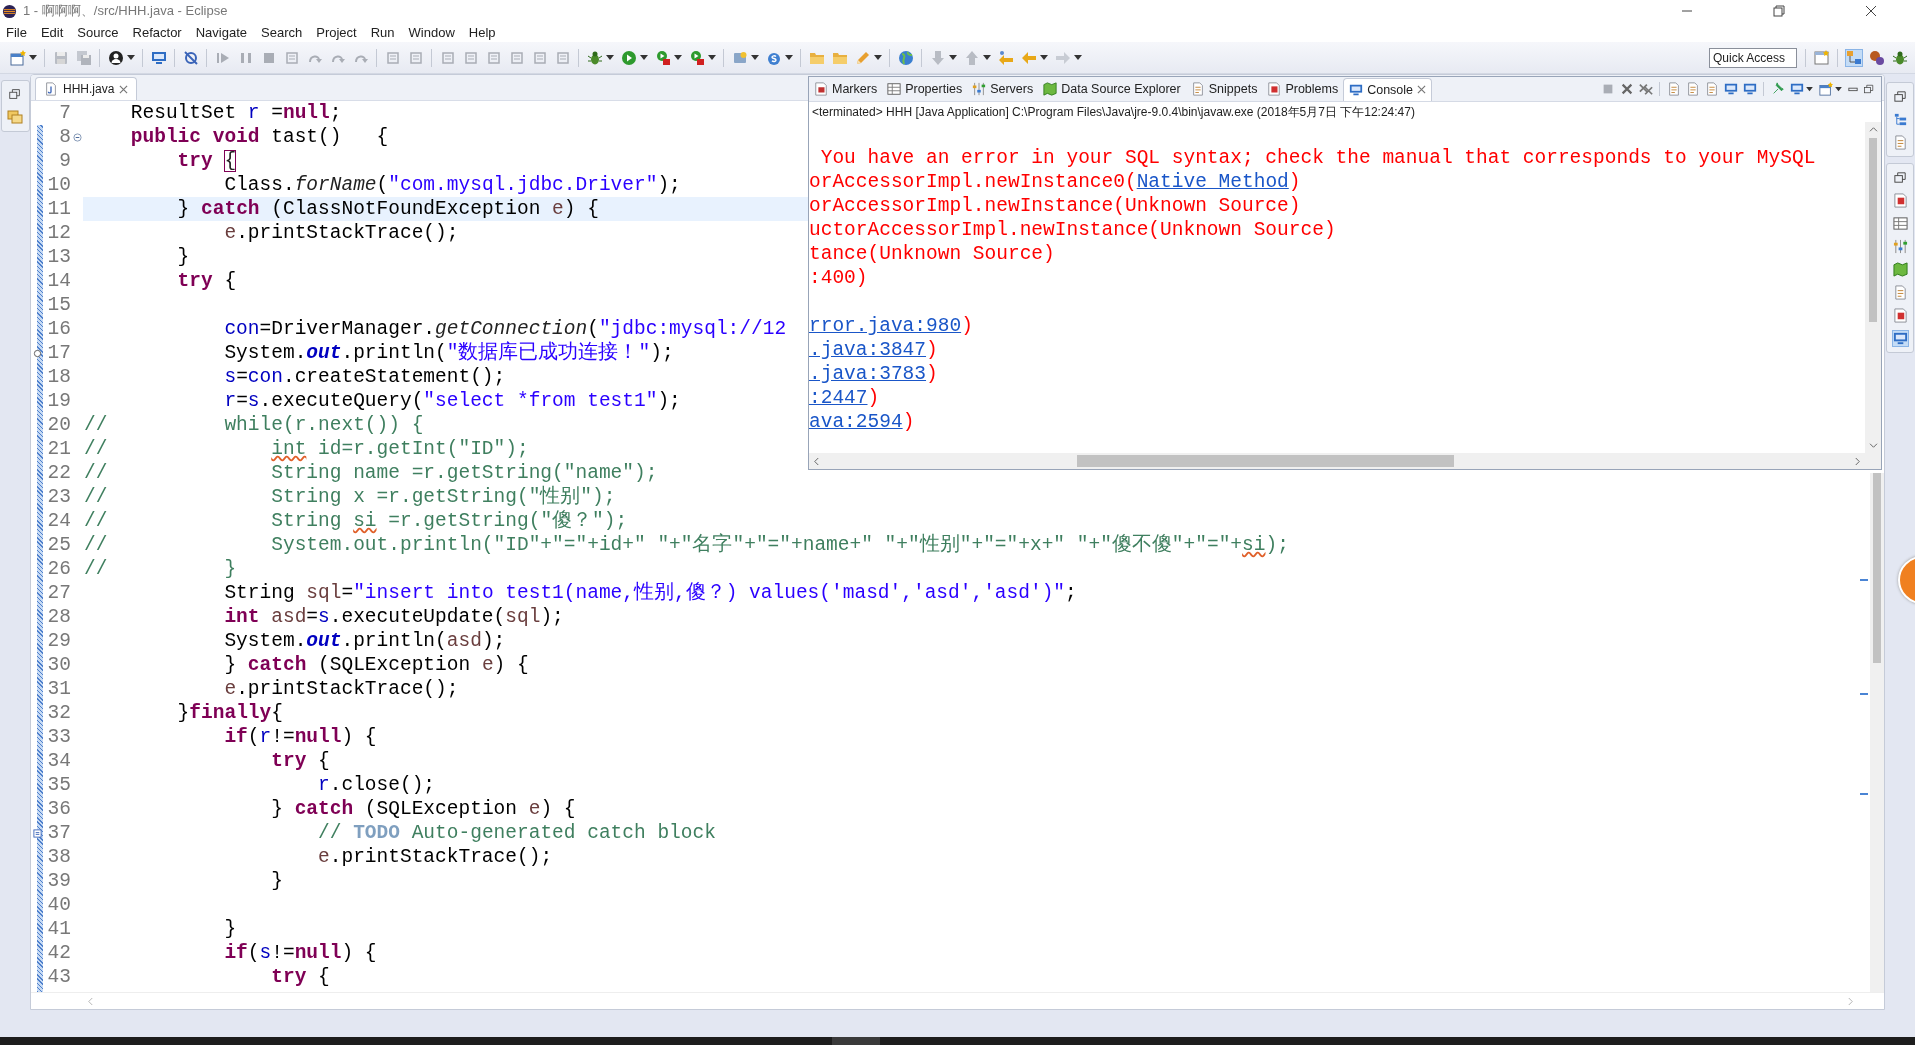 Image resolution: width=1915 pixels, height=1045 pixels. I want to click on editor-tab: HHH.java, so click(86, 88).